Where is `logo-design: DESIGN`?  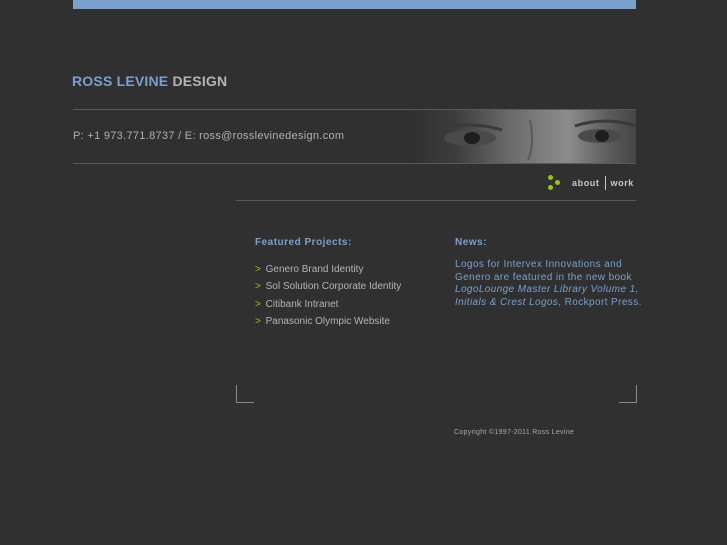
logo-design: DESIGN is located at coordinates (200, 81).